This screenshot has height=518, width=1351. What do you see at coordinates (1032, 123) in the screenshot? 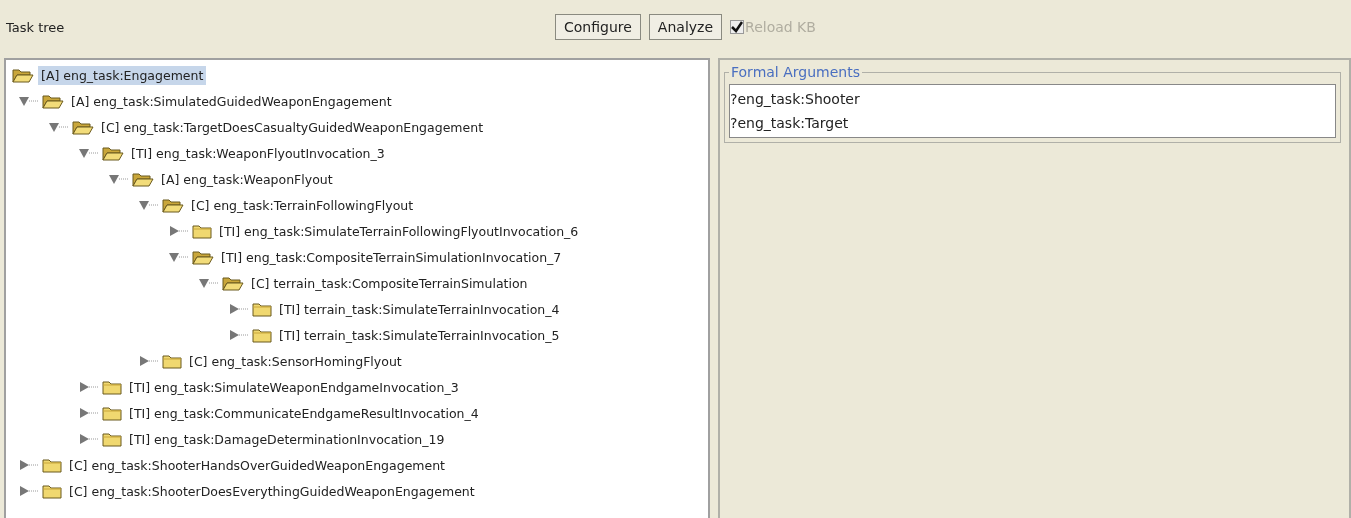
I see `argument-item: ?eng_task:Target` at bounding box center [1032, 123].